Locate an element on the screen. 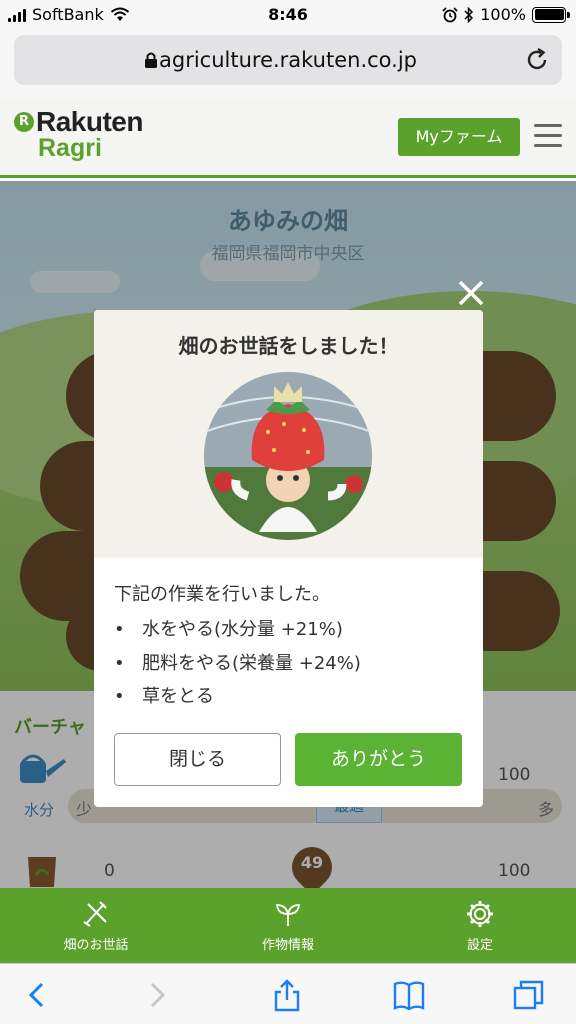 This screenshot has height=1024, width=576. task-text: 肥料をやる(栄養量 +24%) is located at coordinates (251, 663).